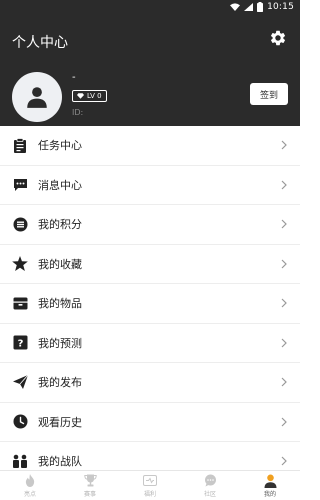  I want to click on menu-item-label: 我的积分, so click(60, 225).